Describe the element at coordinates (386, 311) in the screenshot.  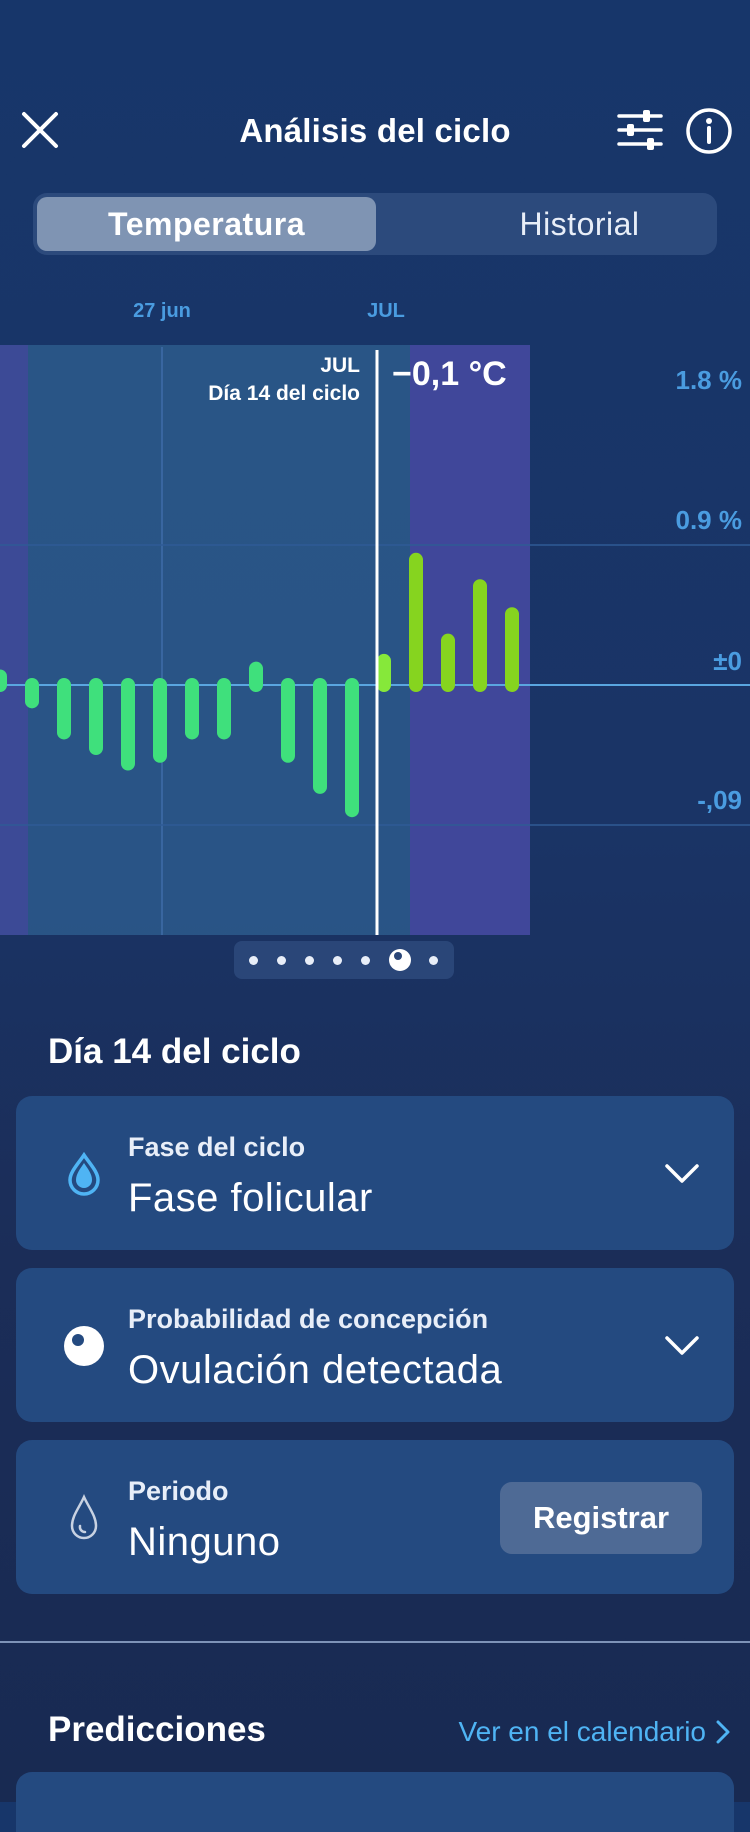
I see `date-label-jul: JUL` at that location.